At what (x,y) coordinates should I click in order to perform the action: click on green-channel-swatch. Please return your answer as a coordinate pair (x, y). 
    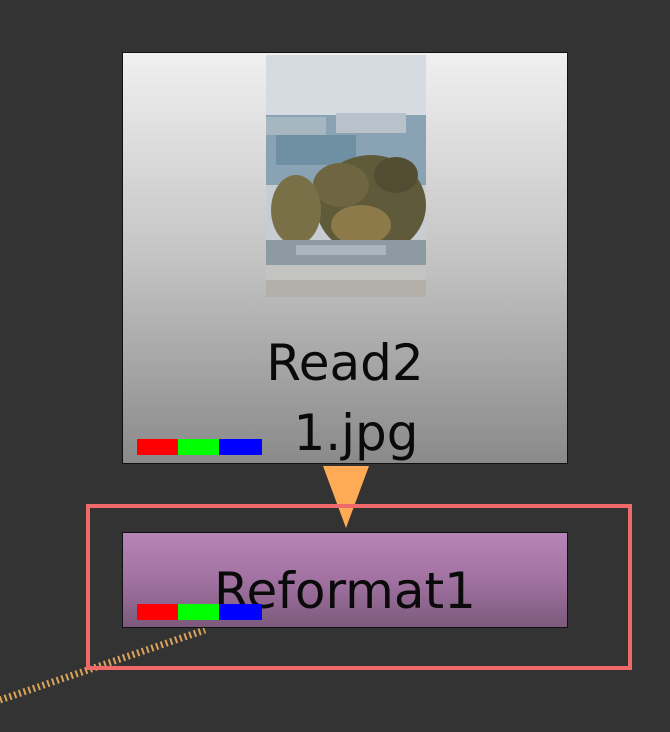
    Looking at the image, I should click on (198, 447).